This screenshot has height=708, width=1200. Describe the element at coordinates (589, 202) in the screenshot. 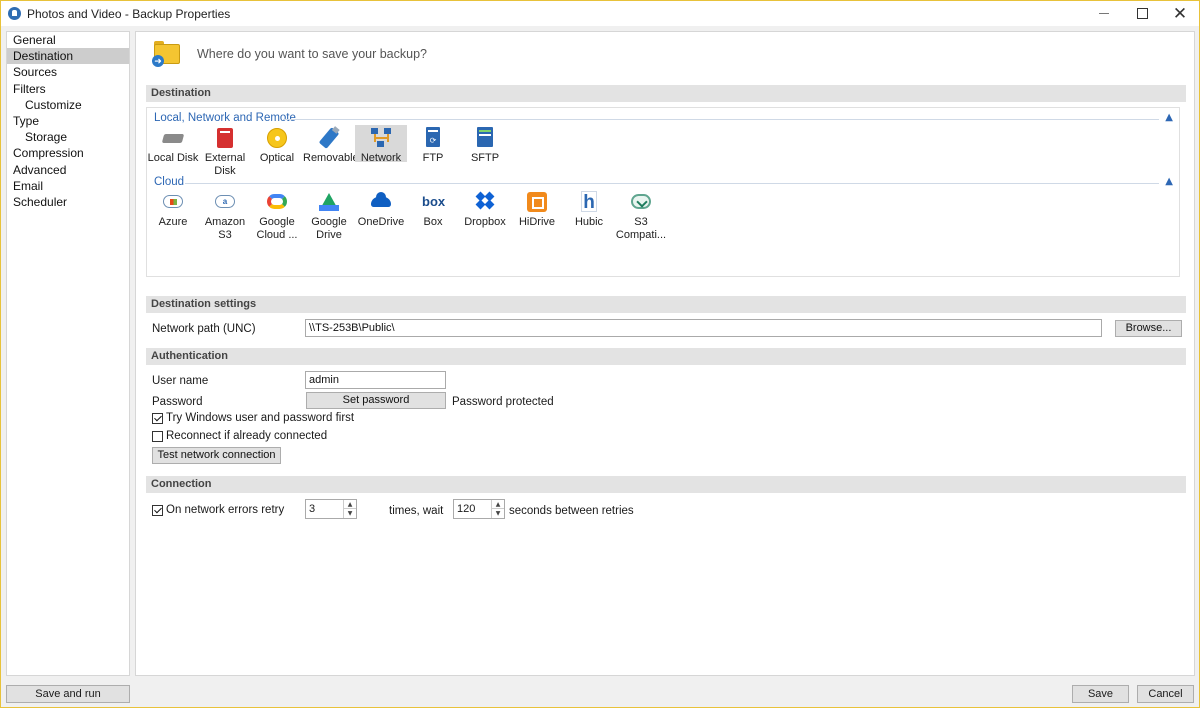

I see `hubic-icon: h` at that location.